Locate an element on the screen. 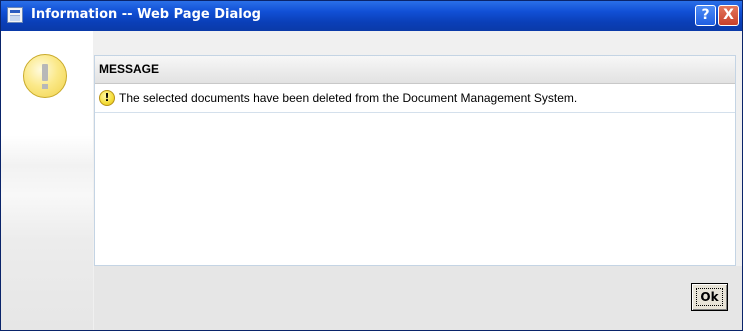  close-button: X is located at coordinates (728, 15).